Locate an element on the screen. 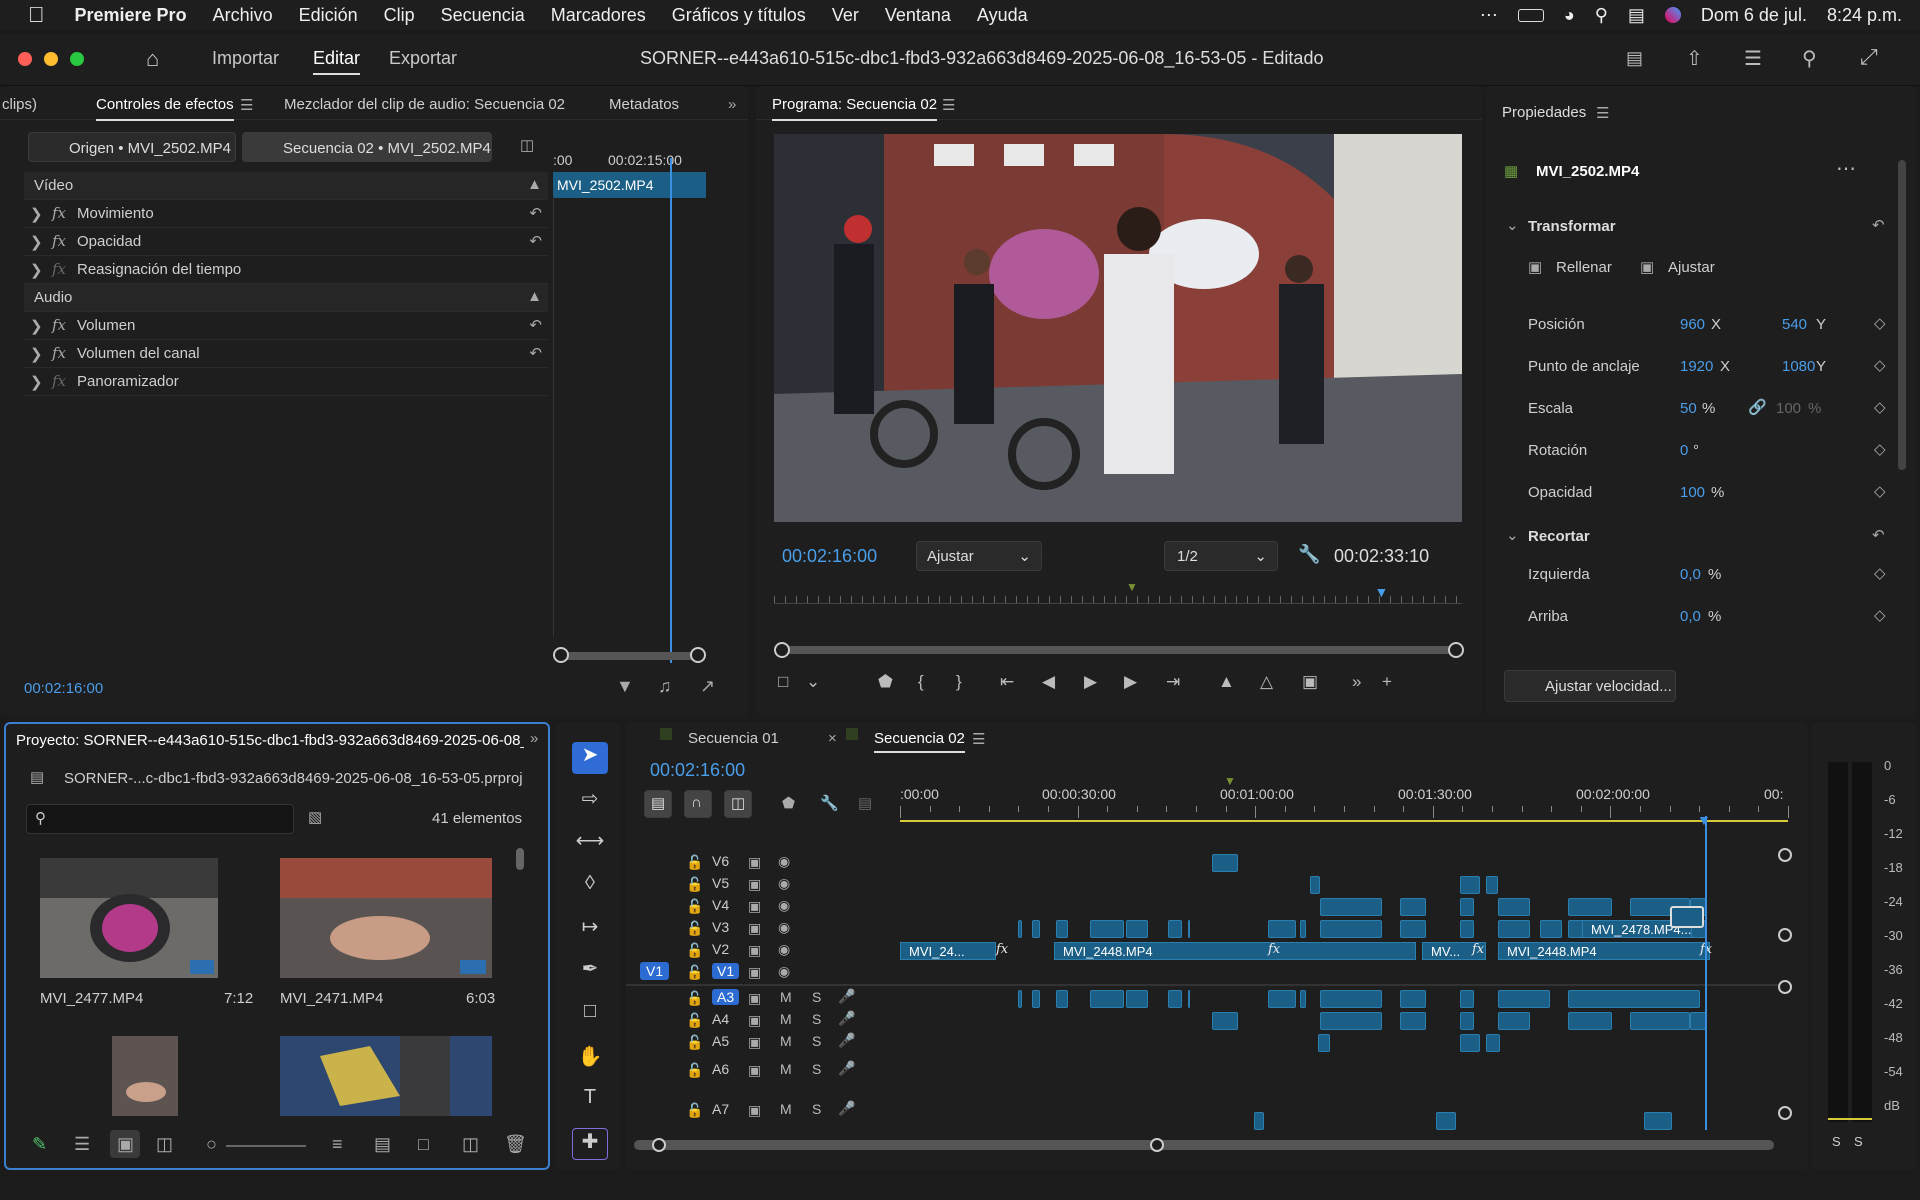  freeform-view-icon: ◫ is located at coordinates (164, 1144).